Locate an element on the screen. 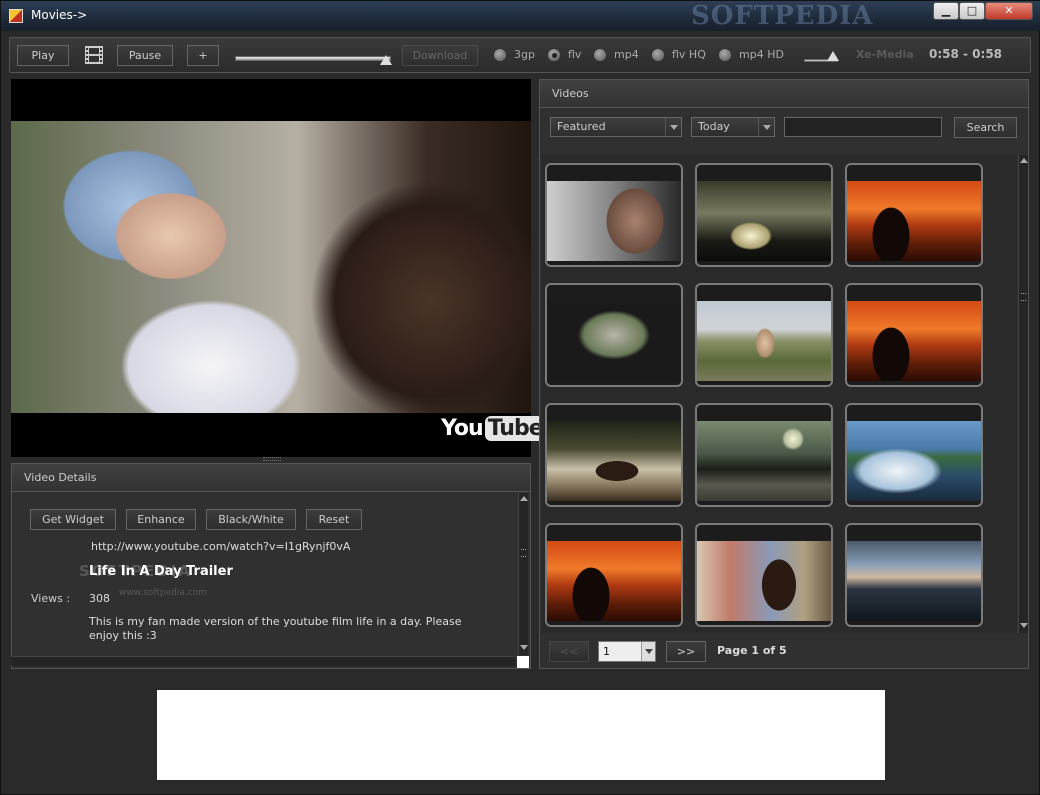  views-count: 308 is located at coordinates (99, 598).